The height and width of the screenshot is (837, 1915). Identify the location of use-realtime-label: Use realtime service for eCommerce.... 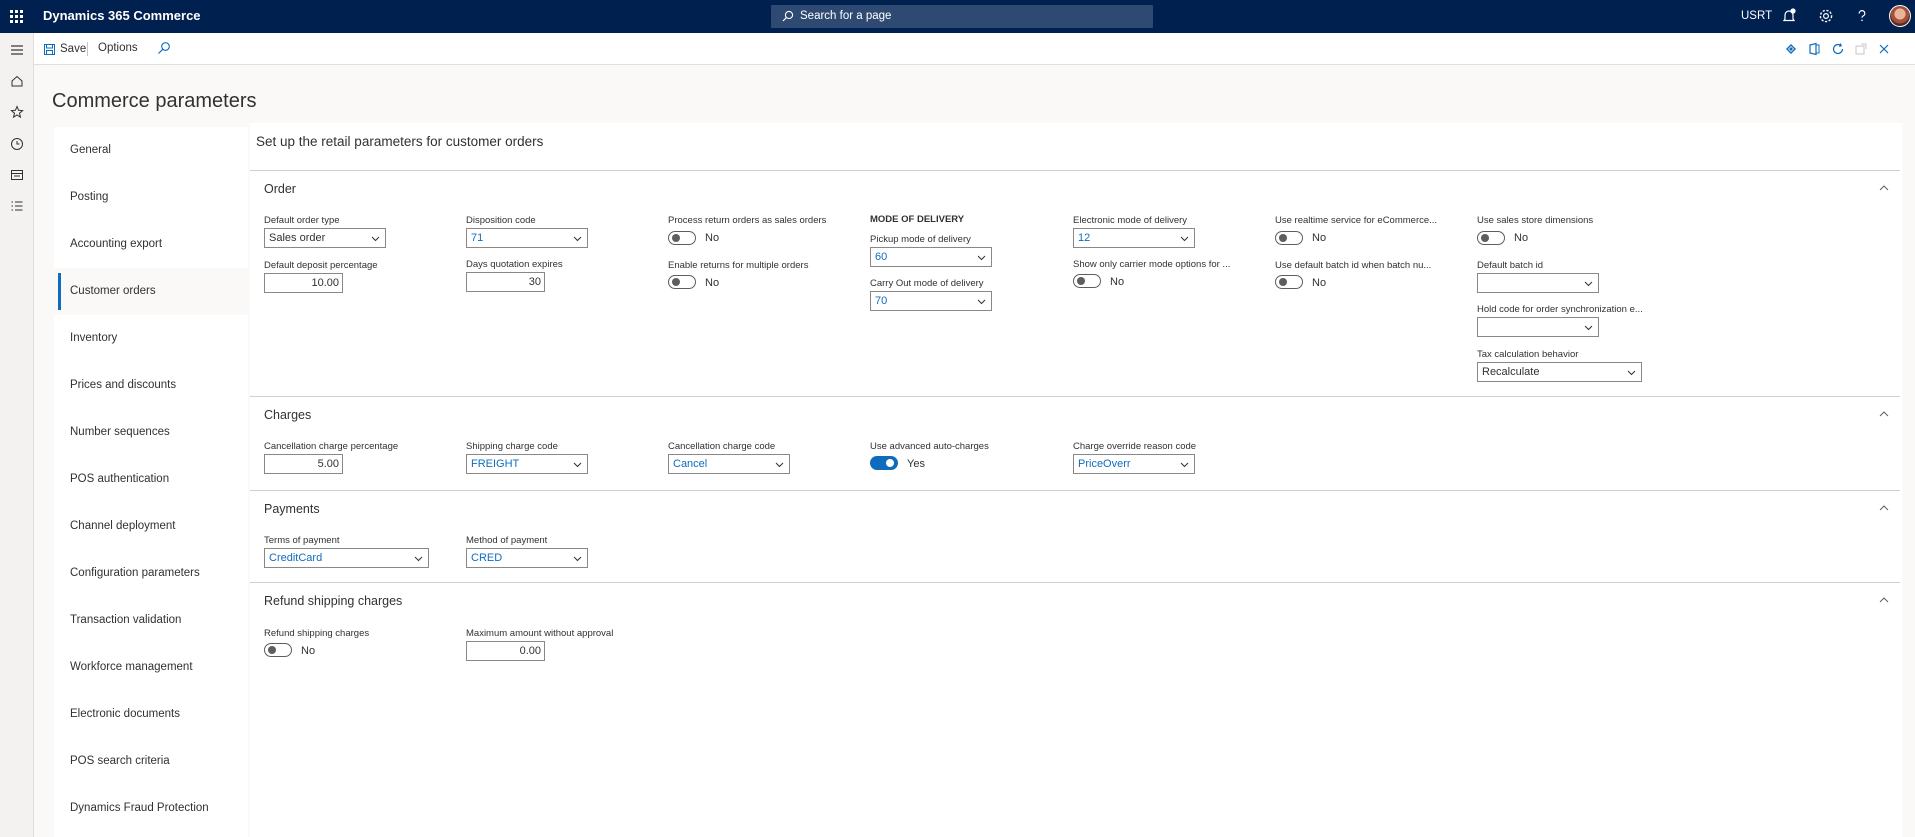
(1356, 220).